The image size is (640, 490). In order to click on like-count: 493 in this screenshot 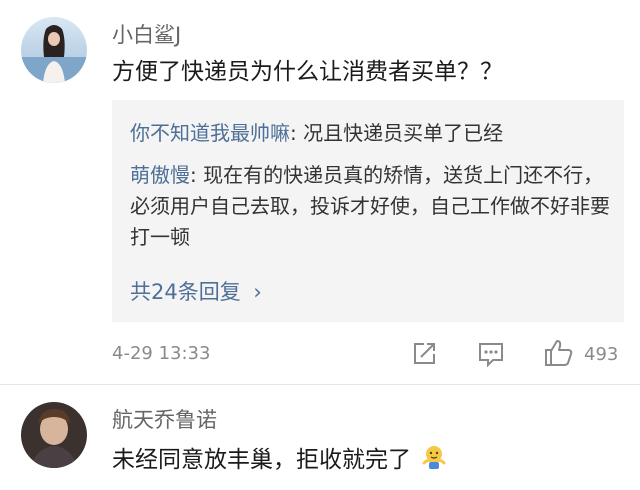, I will do `click(601, 354)`.